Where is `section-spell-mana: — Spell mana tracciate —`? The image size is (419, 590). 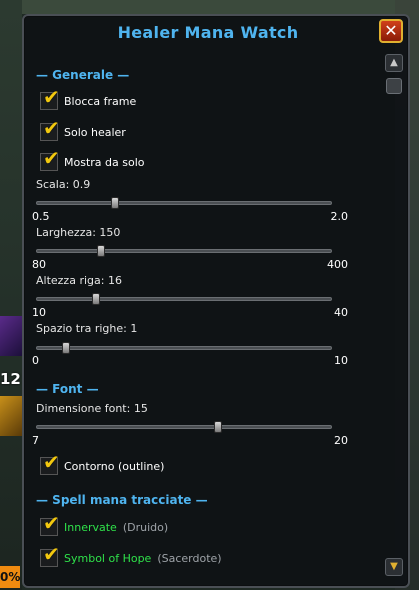
section-spell-mana: — Spell mana tracciate — is located at coordinates (122, 500).